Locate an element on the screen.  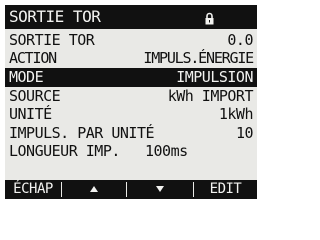
softkey-bar: ÉCHAP EDIT is located at coordinates (131, 189).